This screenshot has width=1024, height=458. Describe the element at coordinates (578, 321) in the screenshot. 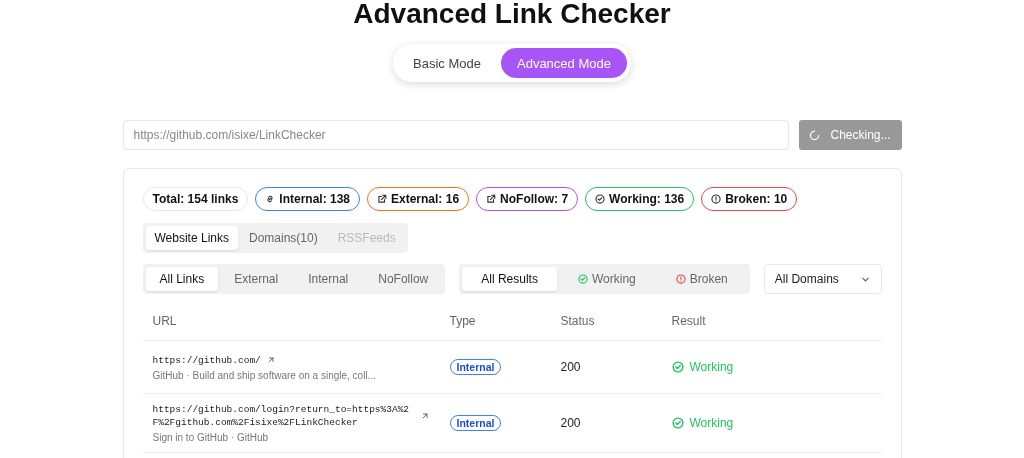

I see `column-header: Status` at that location.